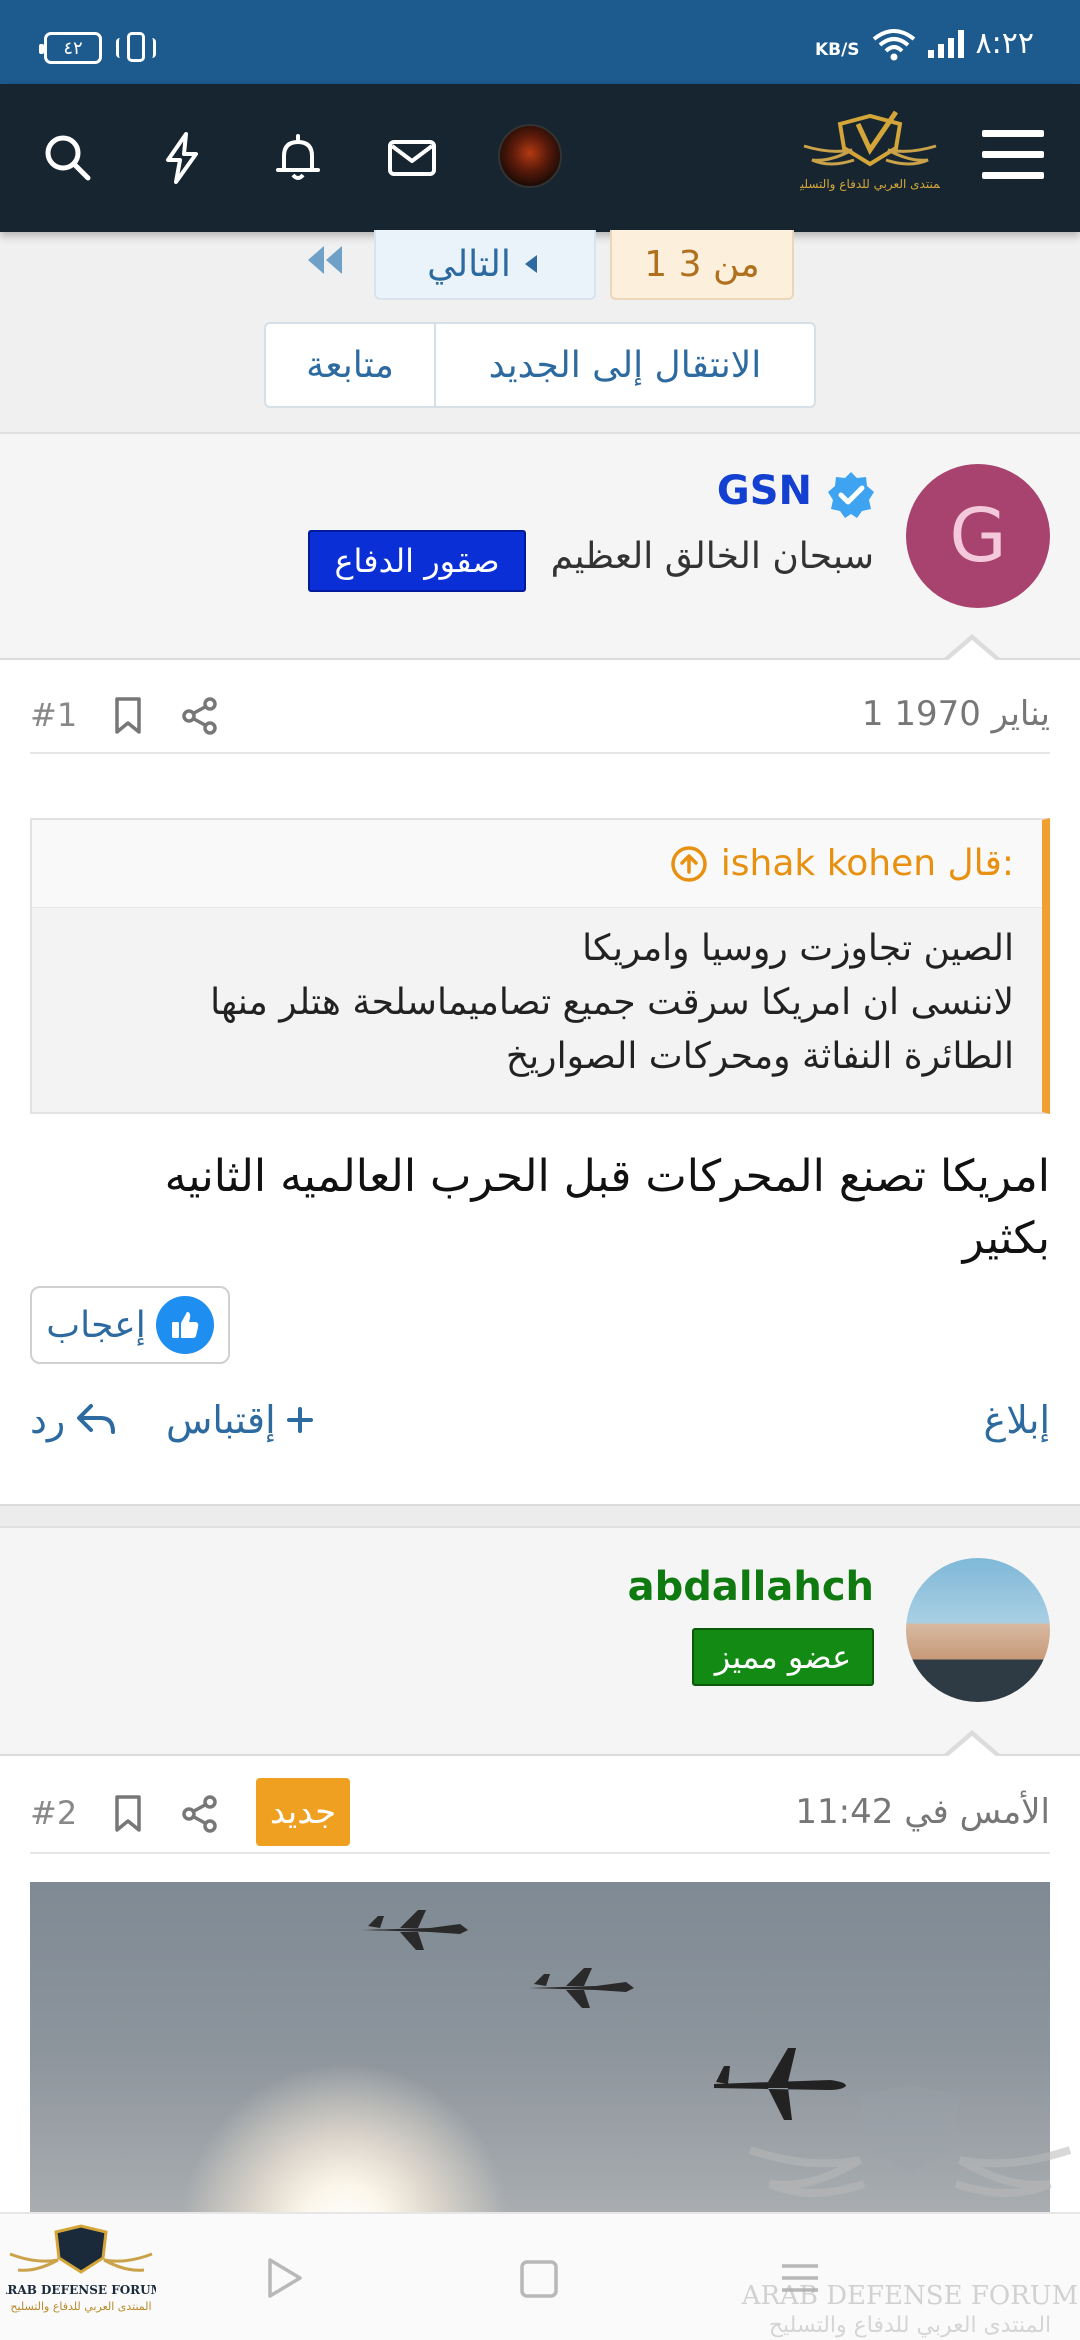 This screenshot has width=1080, height=2340. Describe the element at coordinates (751, 1587) in the screenshot. I see `author-username: abdallahch` at that location.